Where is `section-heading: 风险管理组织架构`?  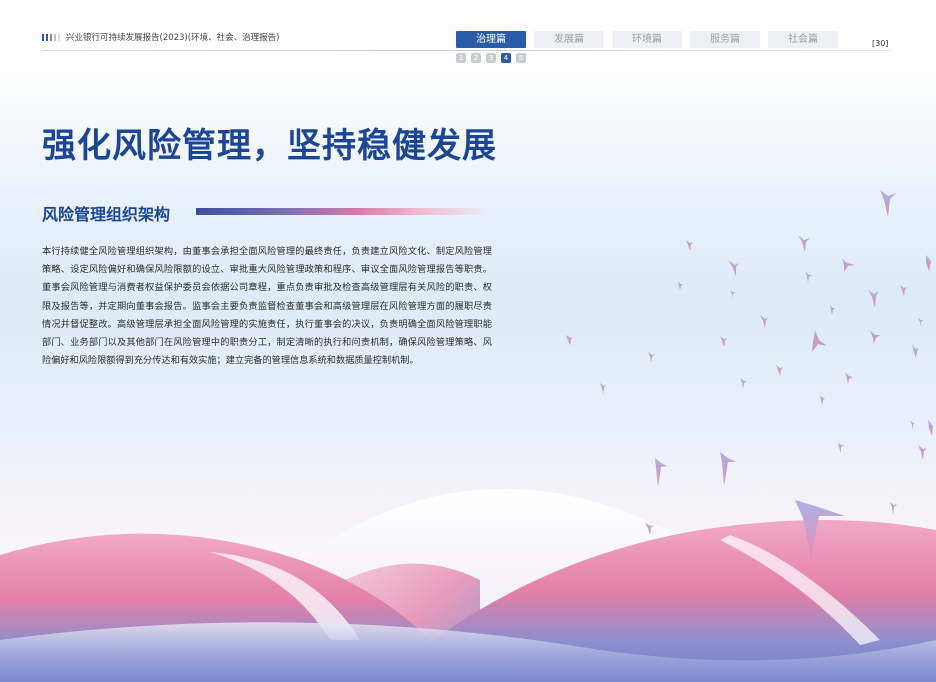
section-heading: 风险管理组织架构 is located at coordinates (106, 214).